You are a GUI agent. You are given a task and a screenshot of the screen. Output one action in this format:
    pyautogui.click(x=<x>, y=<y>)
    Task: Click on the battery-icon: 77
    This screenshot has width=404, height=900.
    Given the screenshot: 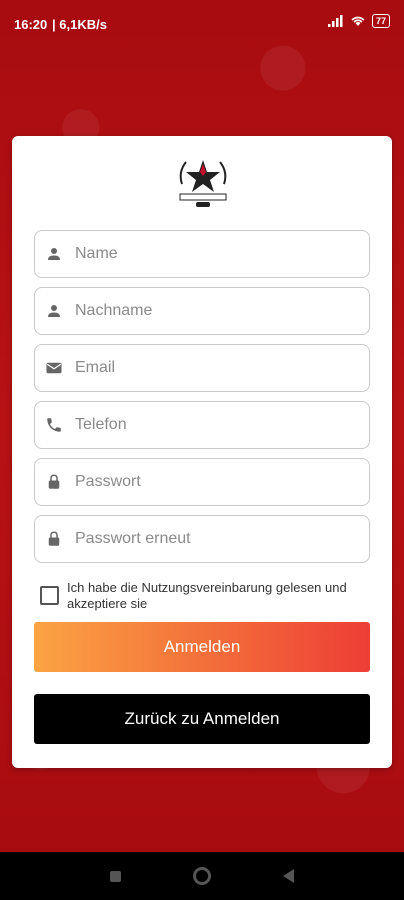 What is the action you would take?
    pyautogui.click(x=380, y=21)
    